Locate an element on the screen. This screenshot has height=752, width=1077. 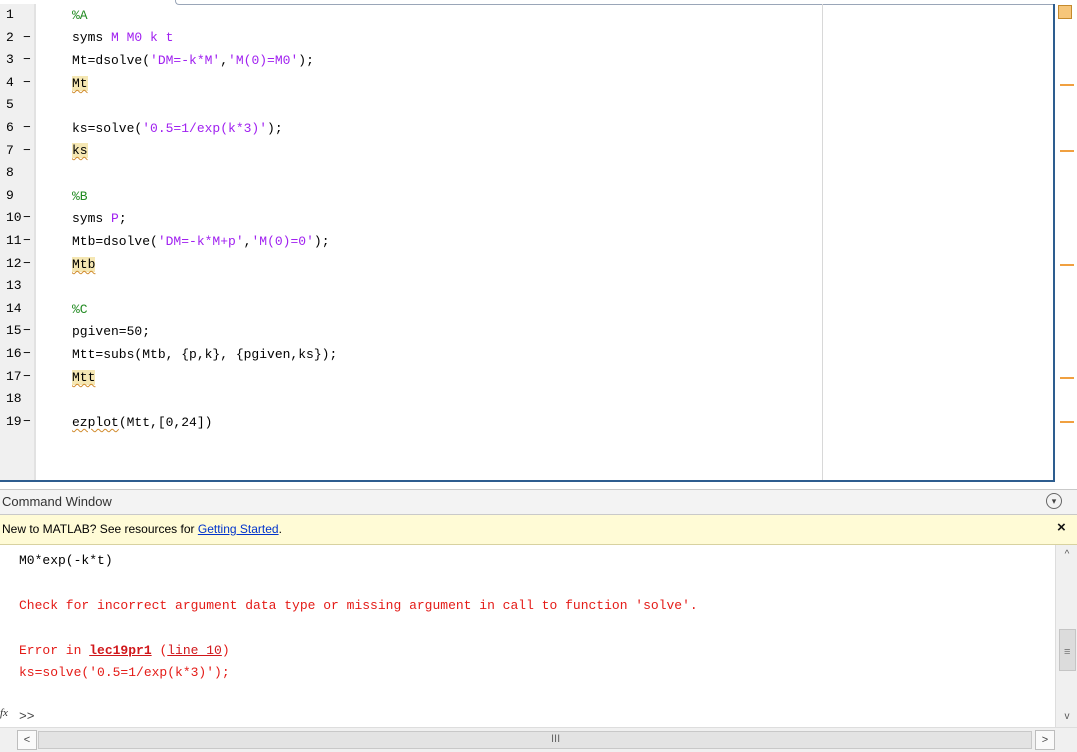
line-number: 5 is located at coordinates (17, 106).